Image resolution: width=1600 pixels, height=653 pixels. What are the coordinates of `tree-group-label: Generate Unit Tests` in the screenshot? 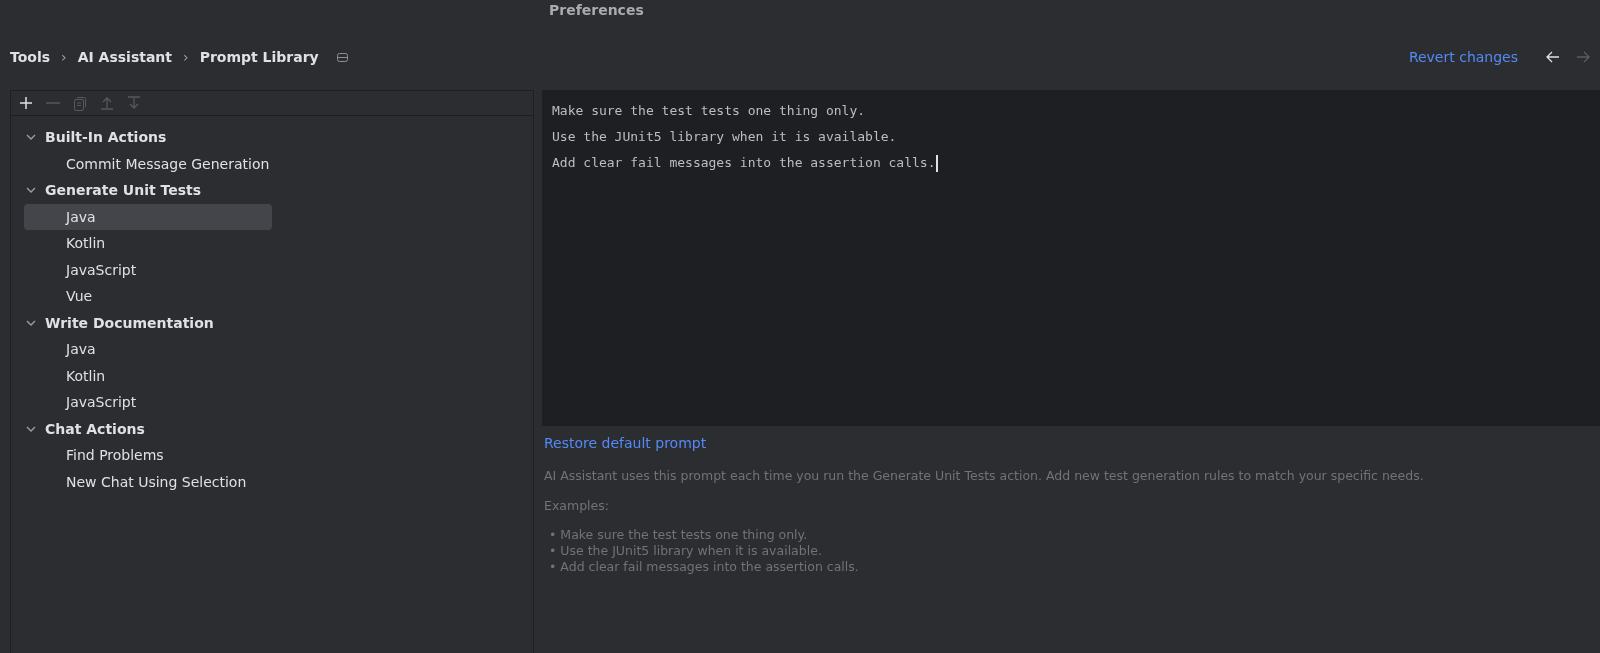 It's located at (123, 190).